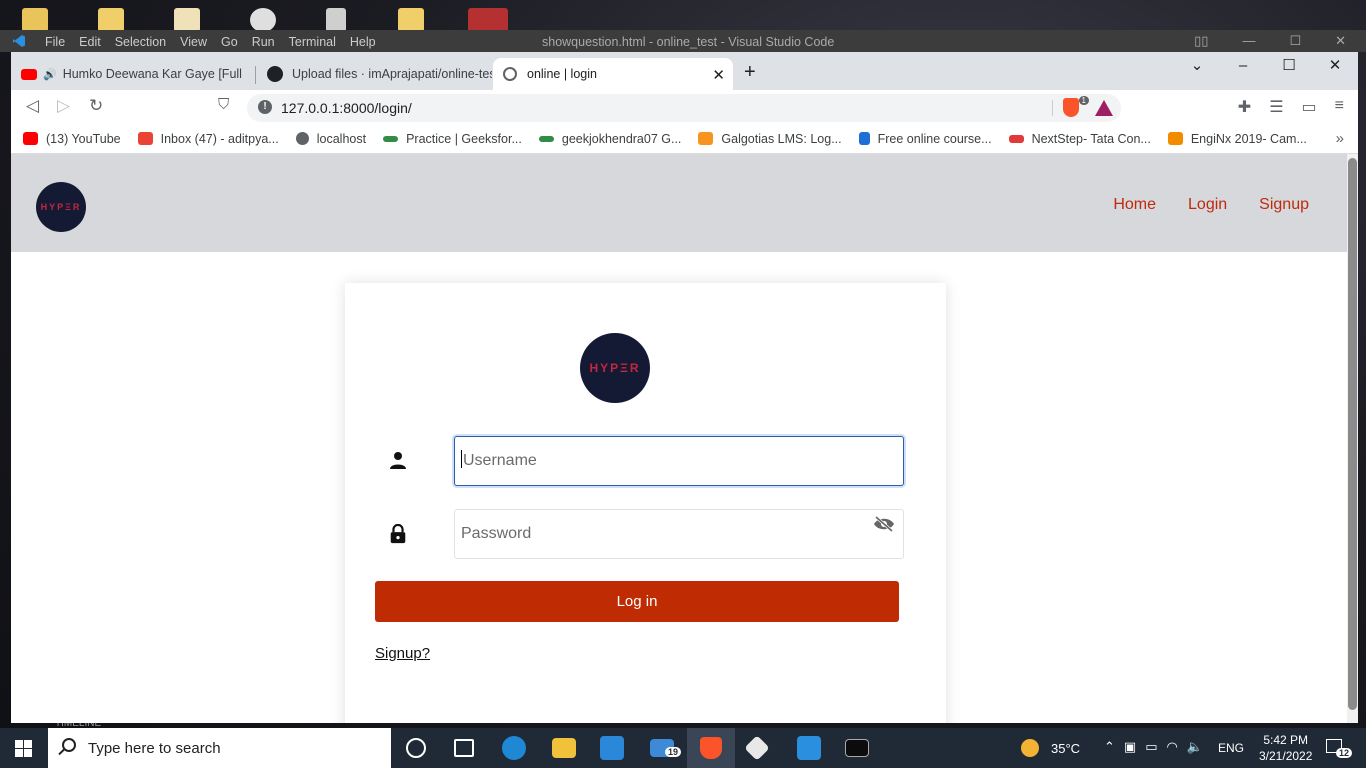  I want to click on address-bar: ! 127.0.0.1:8000/login/ 1, so click(684, 108).